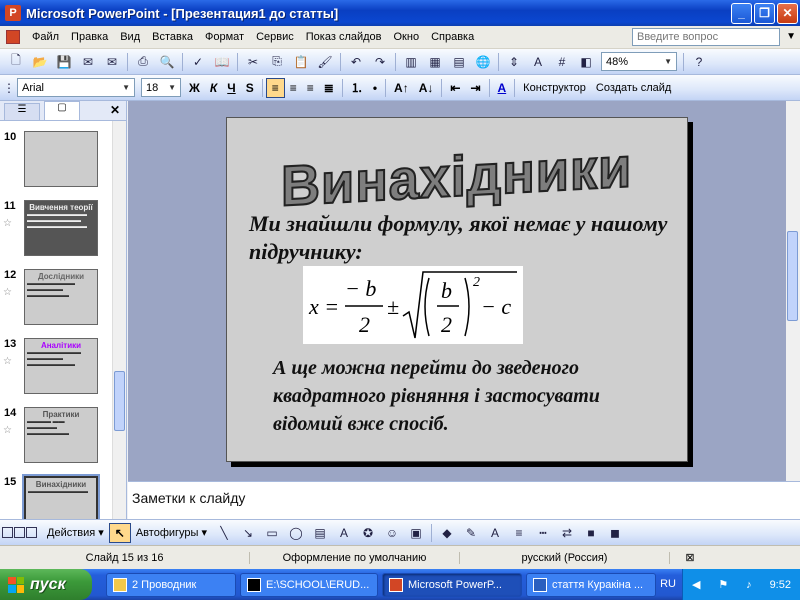  What do you see at coordinates (699, 62) in the screenshot?
I see `help-icon: ?` at bounding box center [699, 62].